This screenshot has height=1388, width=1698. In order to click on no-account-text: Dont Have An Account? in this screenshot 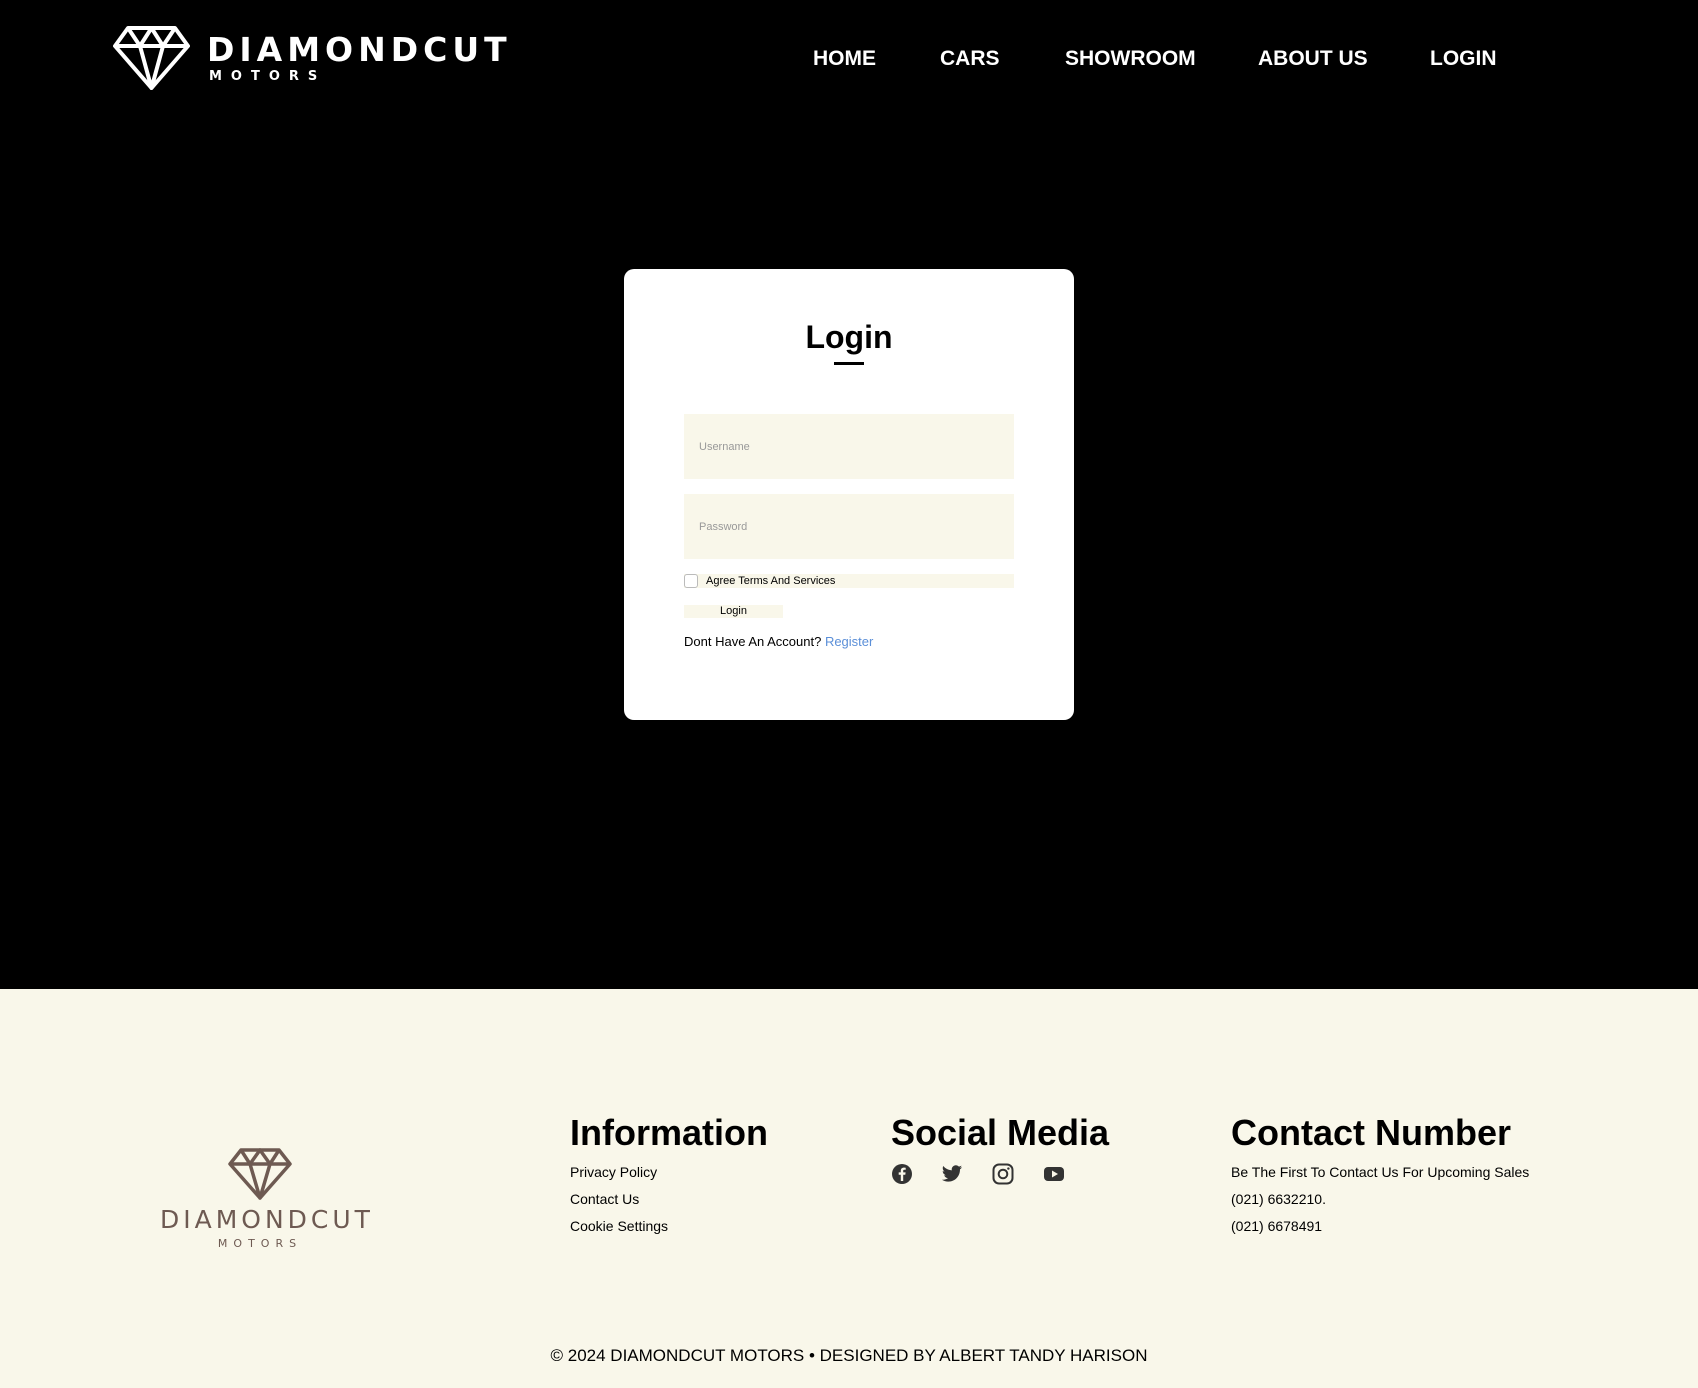, I will do `click(753, 641)`.